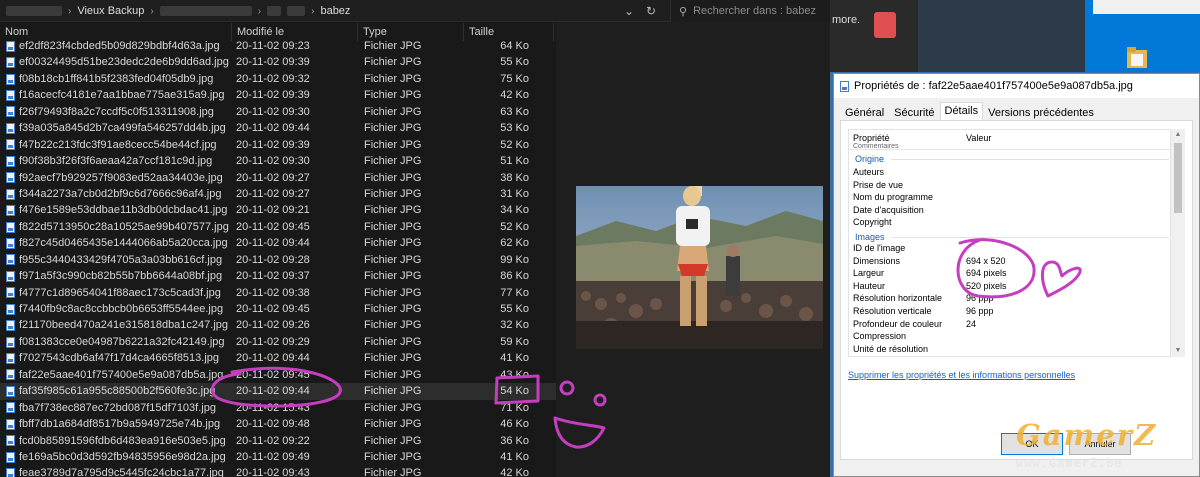 Image resolution: width=1200 pixels, height=477 pixels. I want to click on property-label: Unité de résolution, so click(891, 348).